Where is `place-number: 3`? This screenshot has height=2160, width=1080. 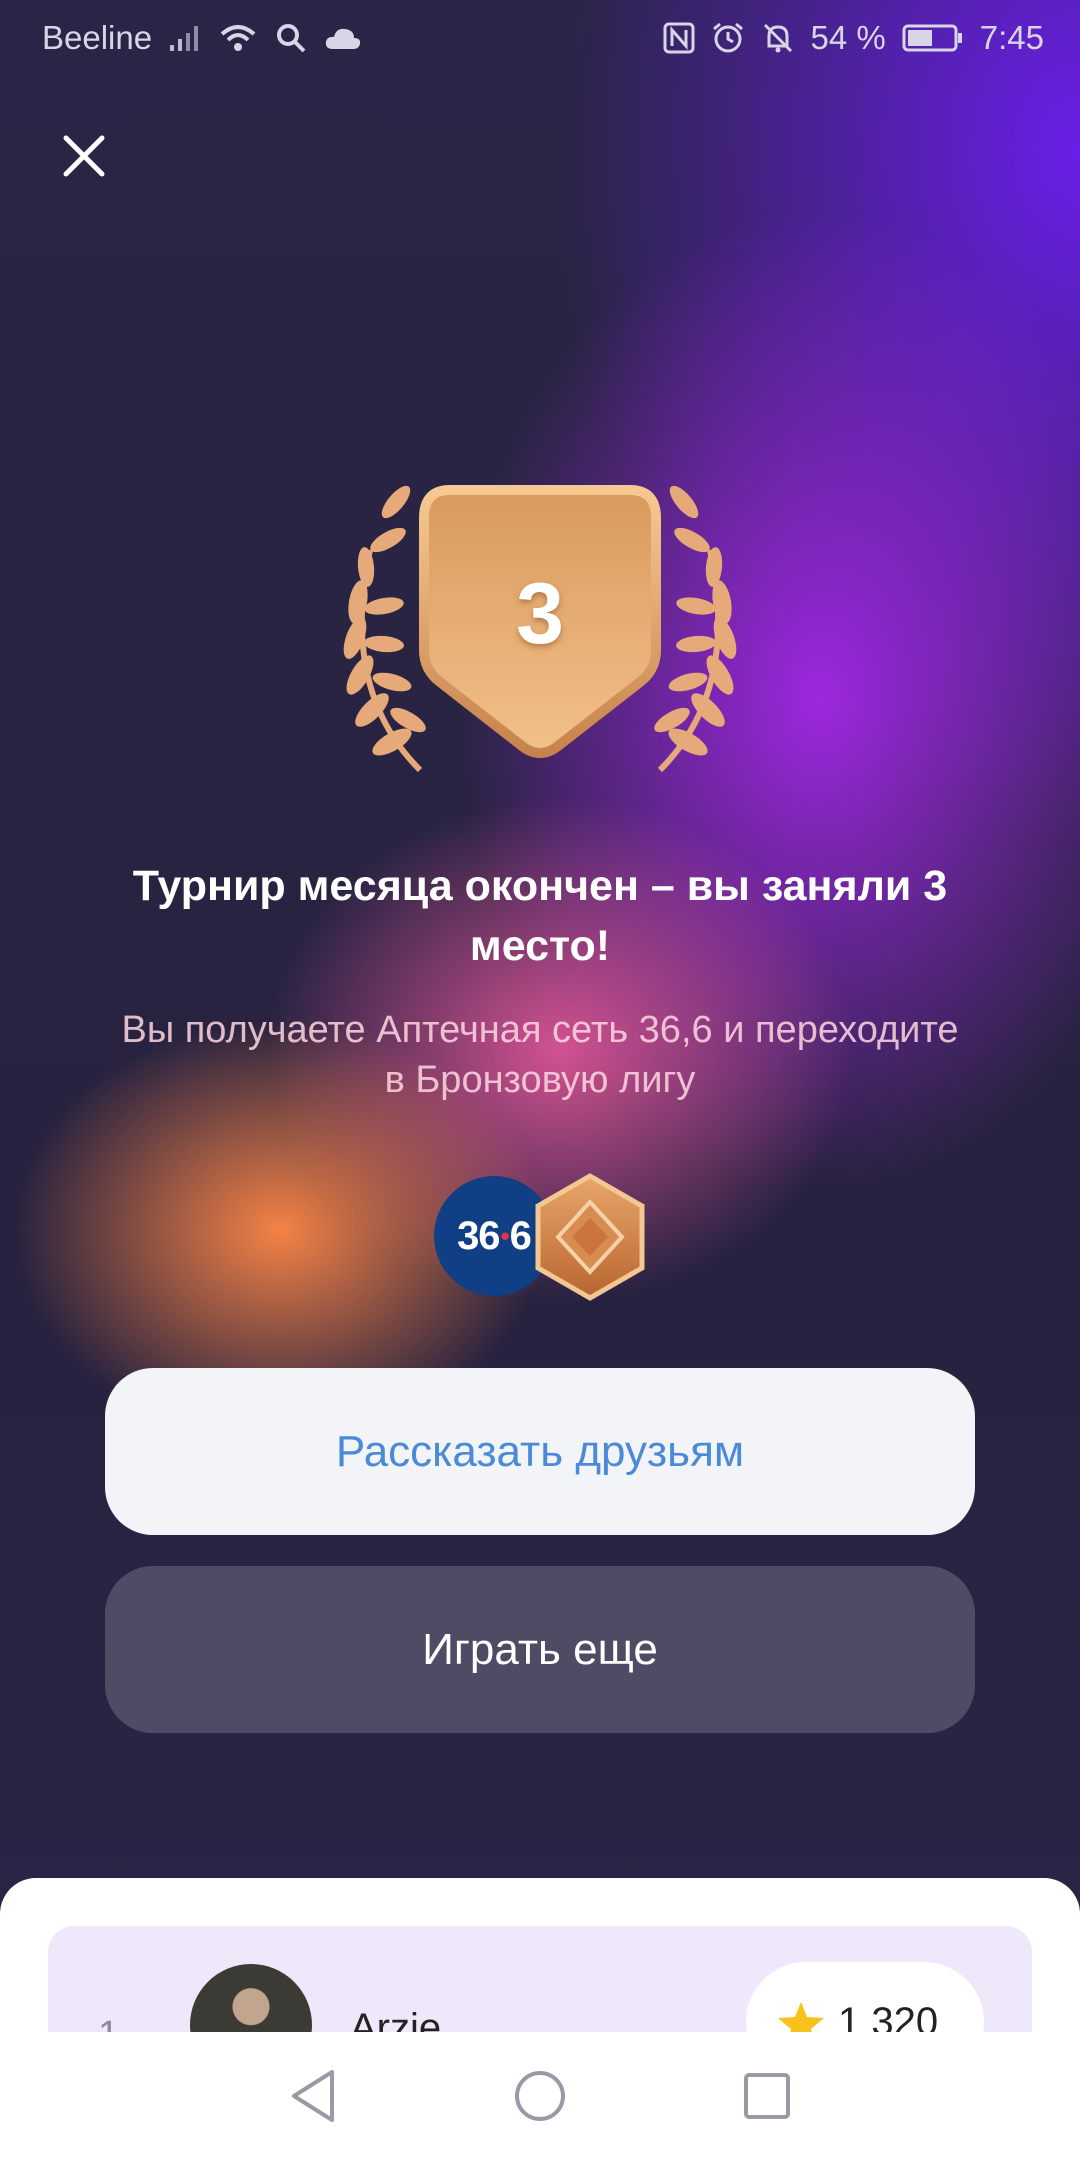
place-number: 3 is located at coordinates (540, 614).